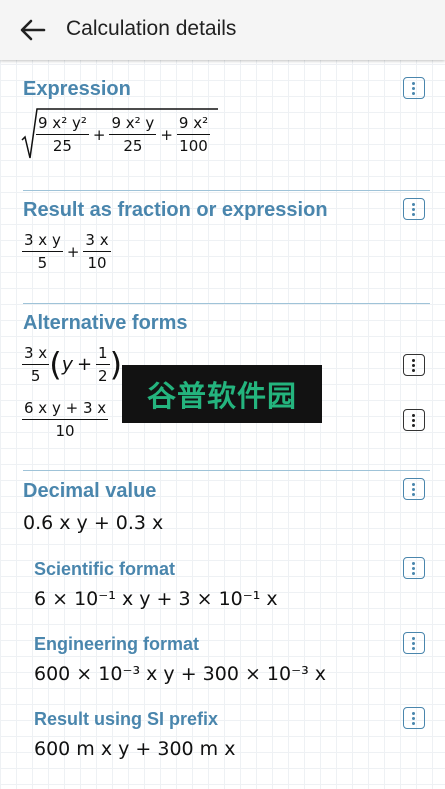  What do you see at coordinates (42, 251) in the screenshot?
I see `result-term-1: 3 x y5` at bounding box center [42, 251].